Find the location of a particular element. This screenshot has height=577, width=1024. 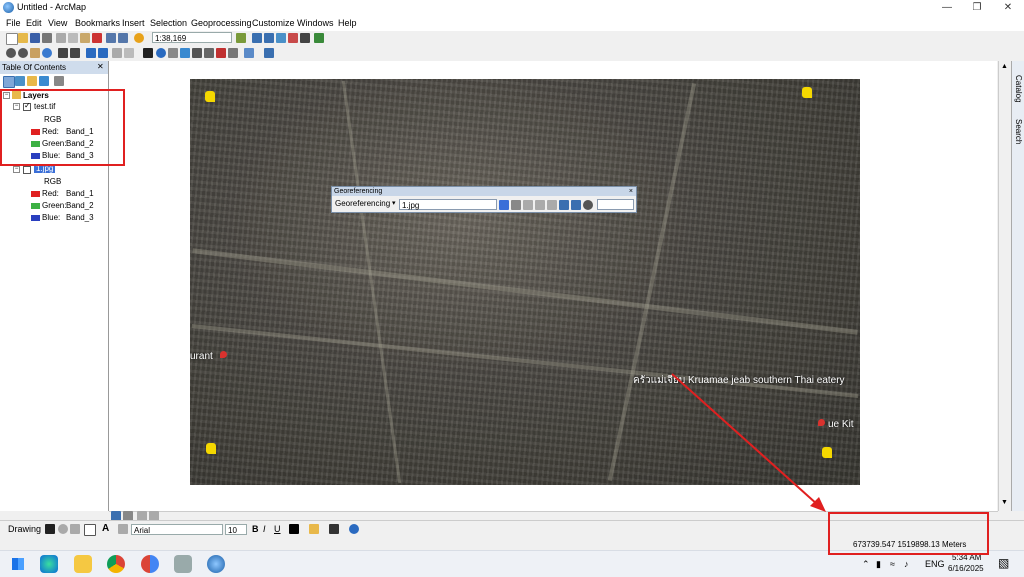

annotation-arrow-line is located at coordinates (745, 439).